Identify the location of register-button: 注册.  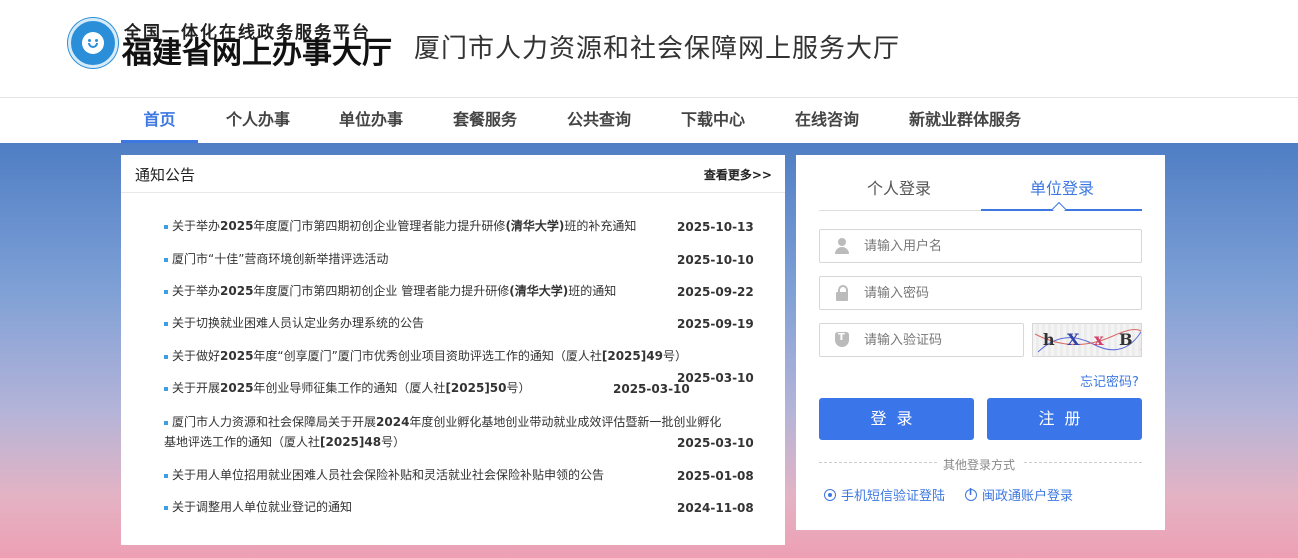
(1064, 419).